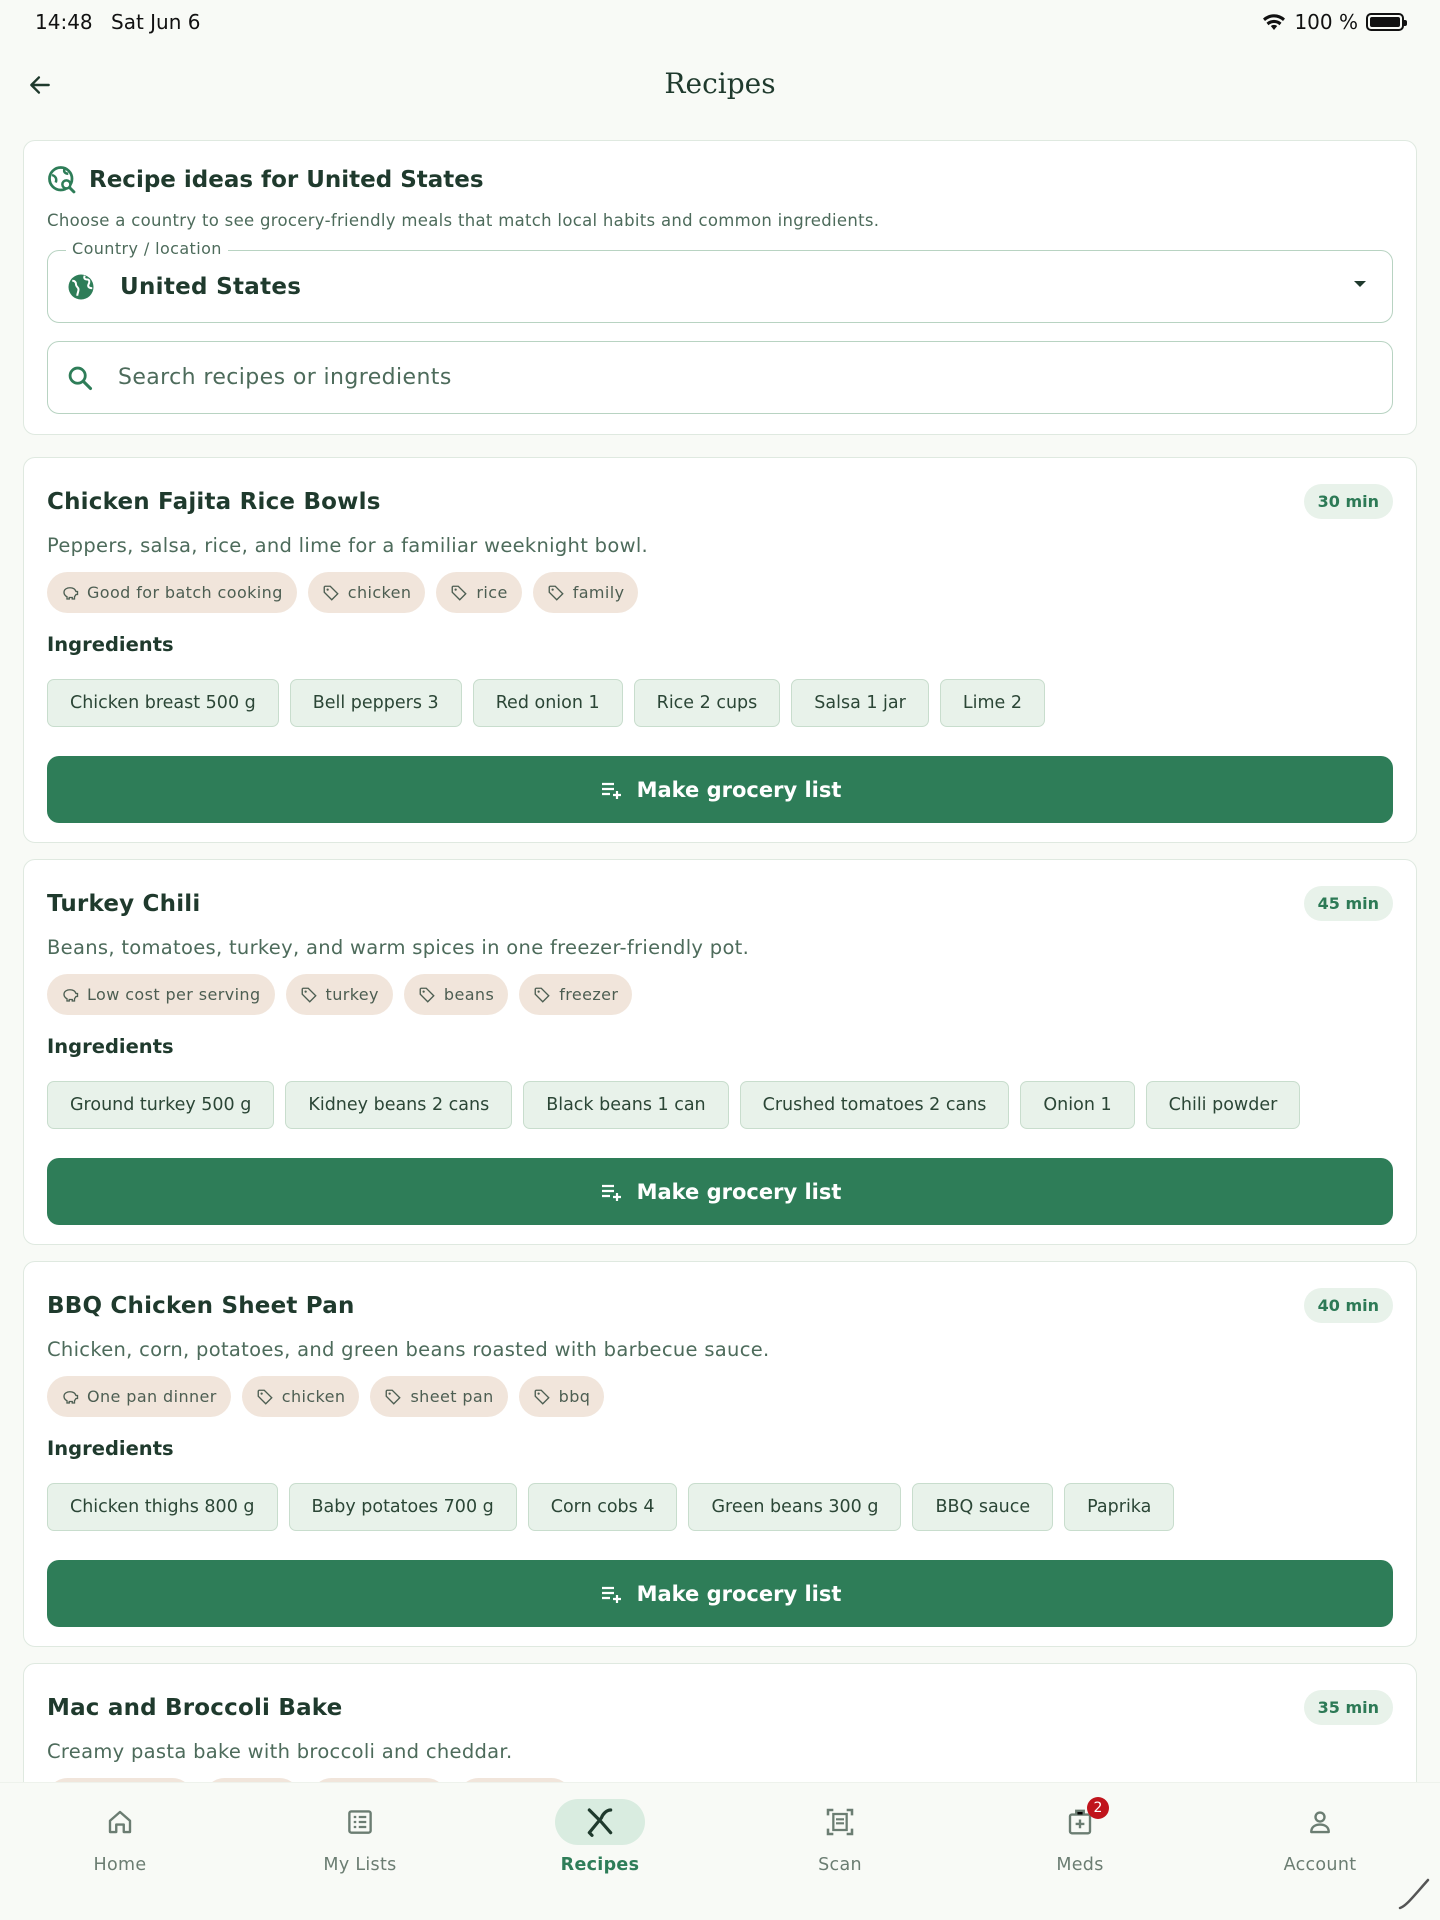  What do you see at coordinates (352, 994) in the screenshot?
I see `tag-label: turkey` at bounding box center [352, 994].